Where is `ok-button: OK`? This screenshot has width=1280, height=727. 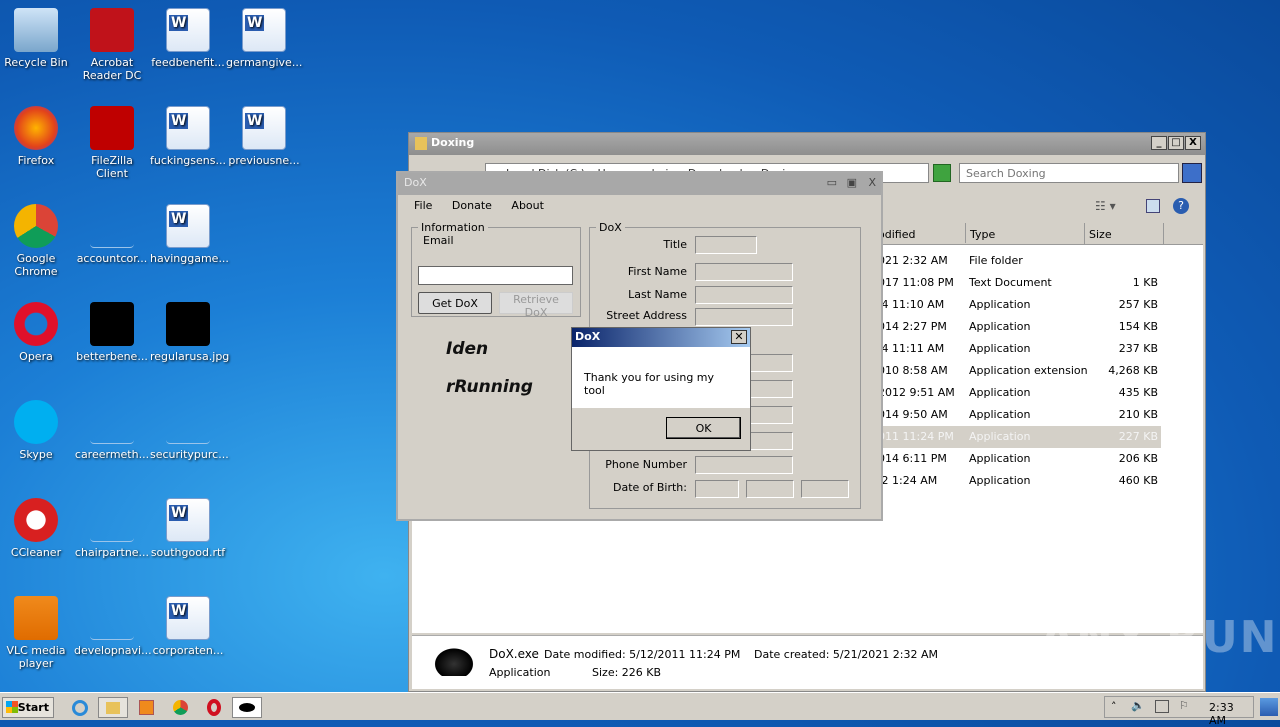 ok-button: OK is located at coordinates (703, 428).